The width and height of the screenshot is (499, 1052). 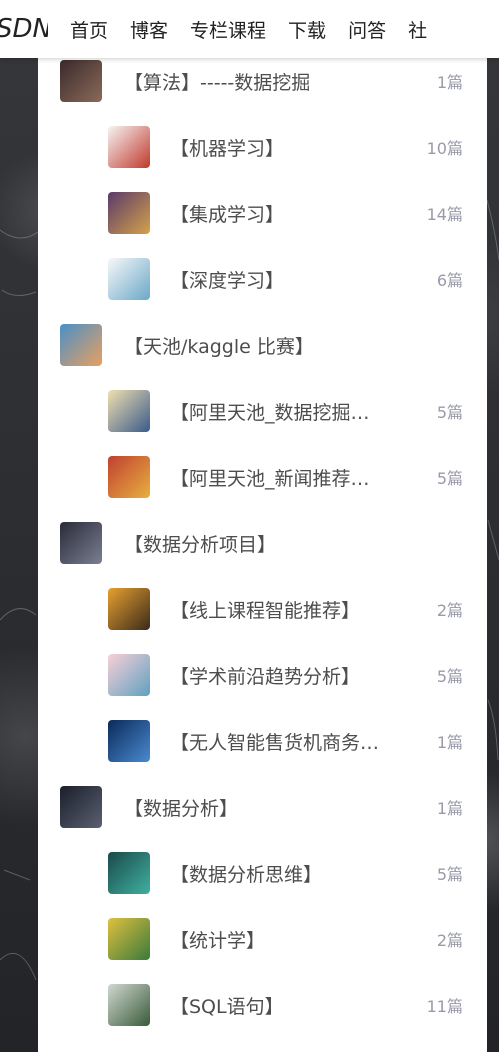 I want to click on column-group-item: 【数据分析项目】, so click(x=262, y=543).